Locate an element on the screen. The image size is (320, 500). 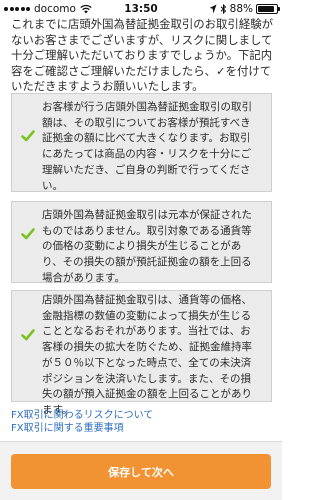
footer-bar: 保存して次へ is located at coordinates (141, 470).